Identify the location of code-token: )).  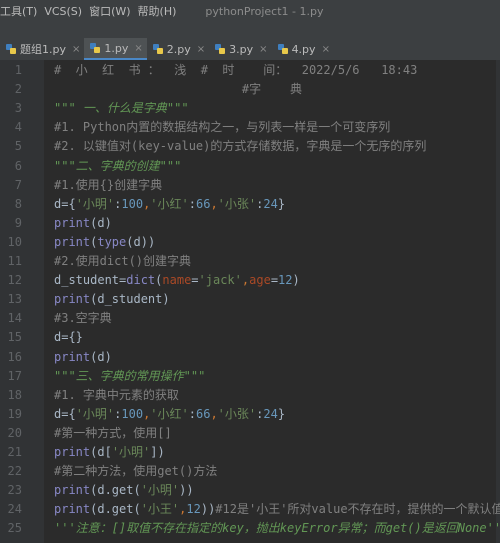
(208, 509).